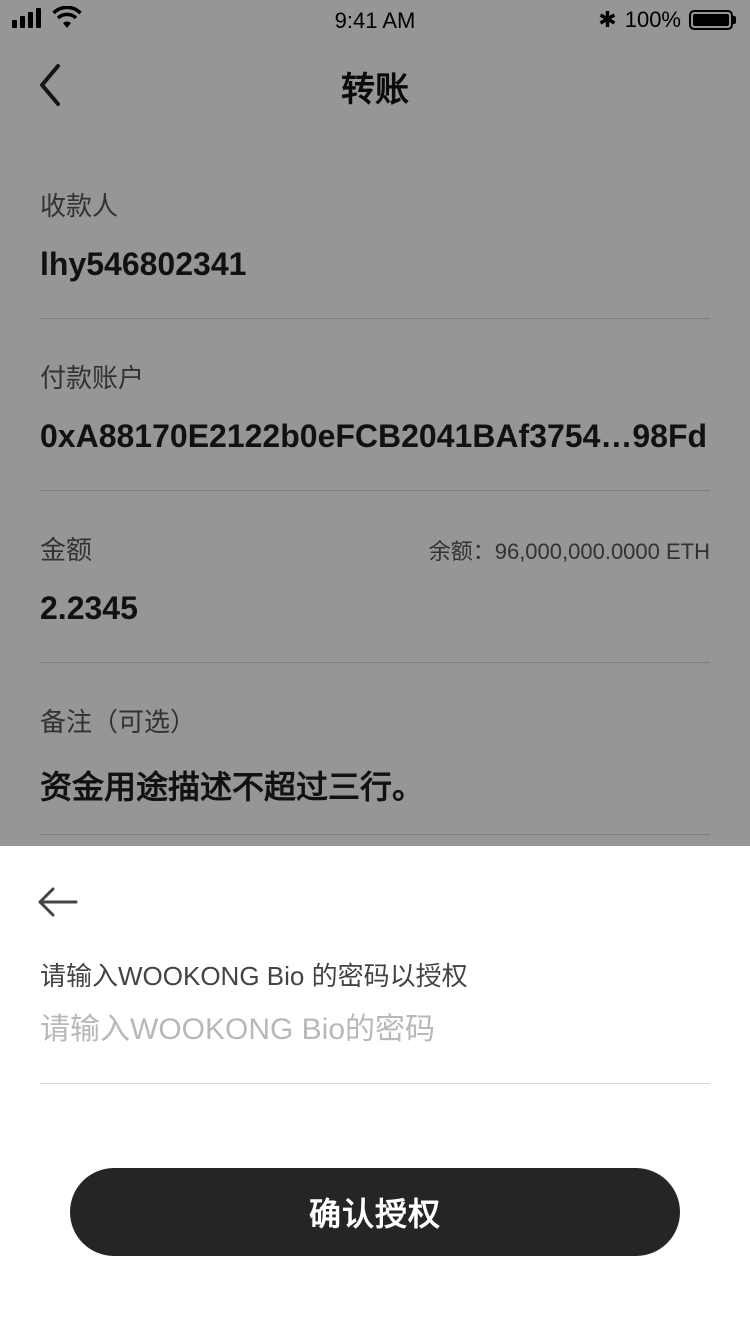 The height and width of the screenshot is (1334, 750). I want to click on auth-prompt: 请输入WOOKONG Bio 的密码以授权, so click(254, 976).